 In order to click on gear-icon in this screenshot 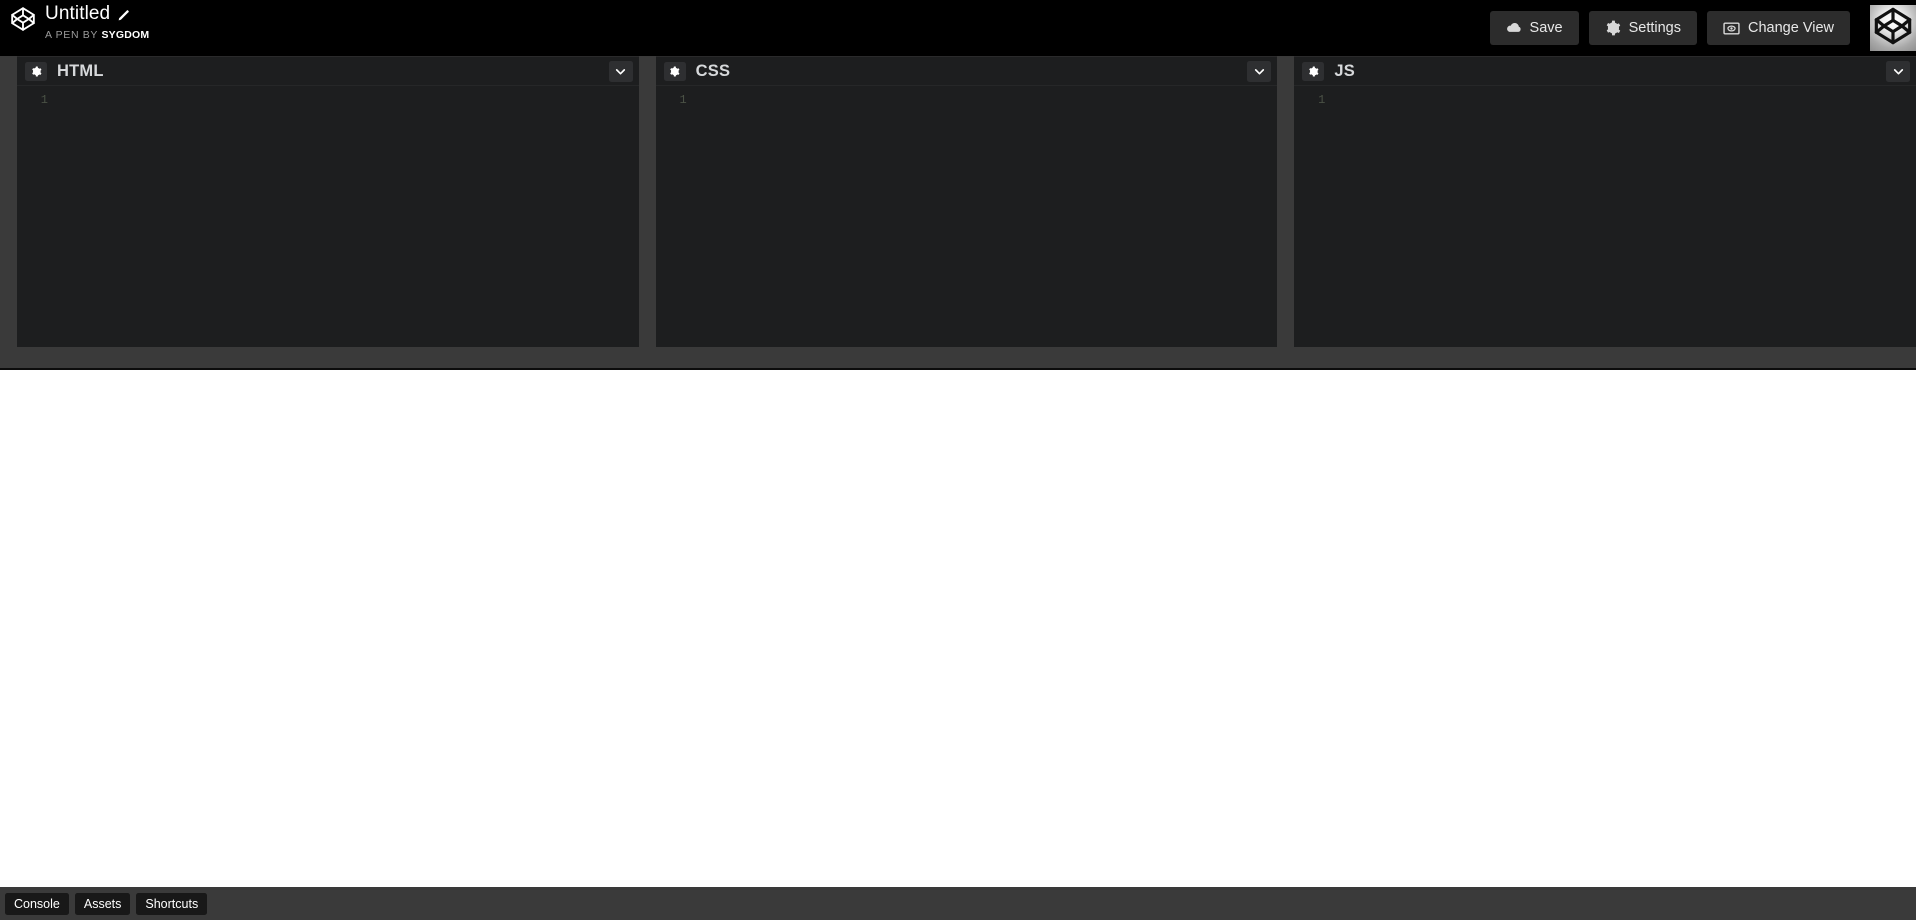, I will do `click(1613, 28)`.